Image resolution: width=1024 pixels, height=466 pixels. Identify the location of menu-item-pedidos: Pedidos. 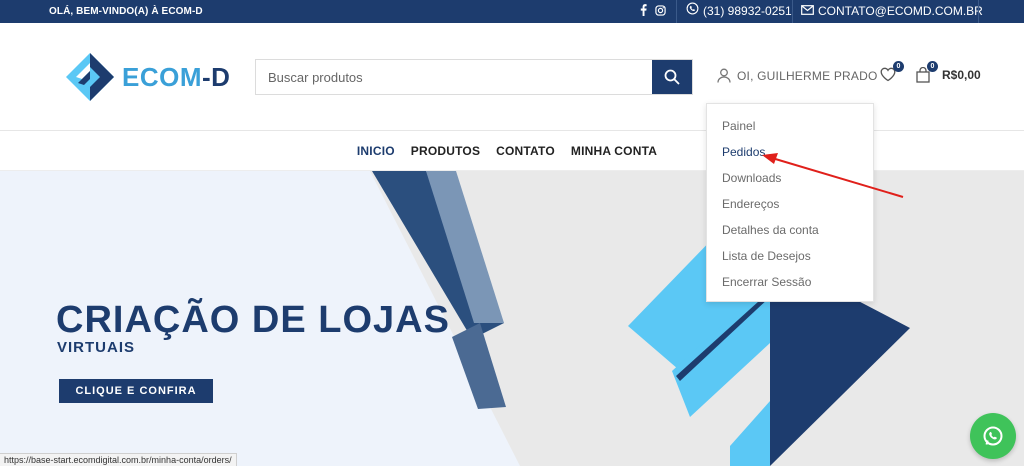
(790, 155).